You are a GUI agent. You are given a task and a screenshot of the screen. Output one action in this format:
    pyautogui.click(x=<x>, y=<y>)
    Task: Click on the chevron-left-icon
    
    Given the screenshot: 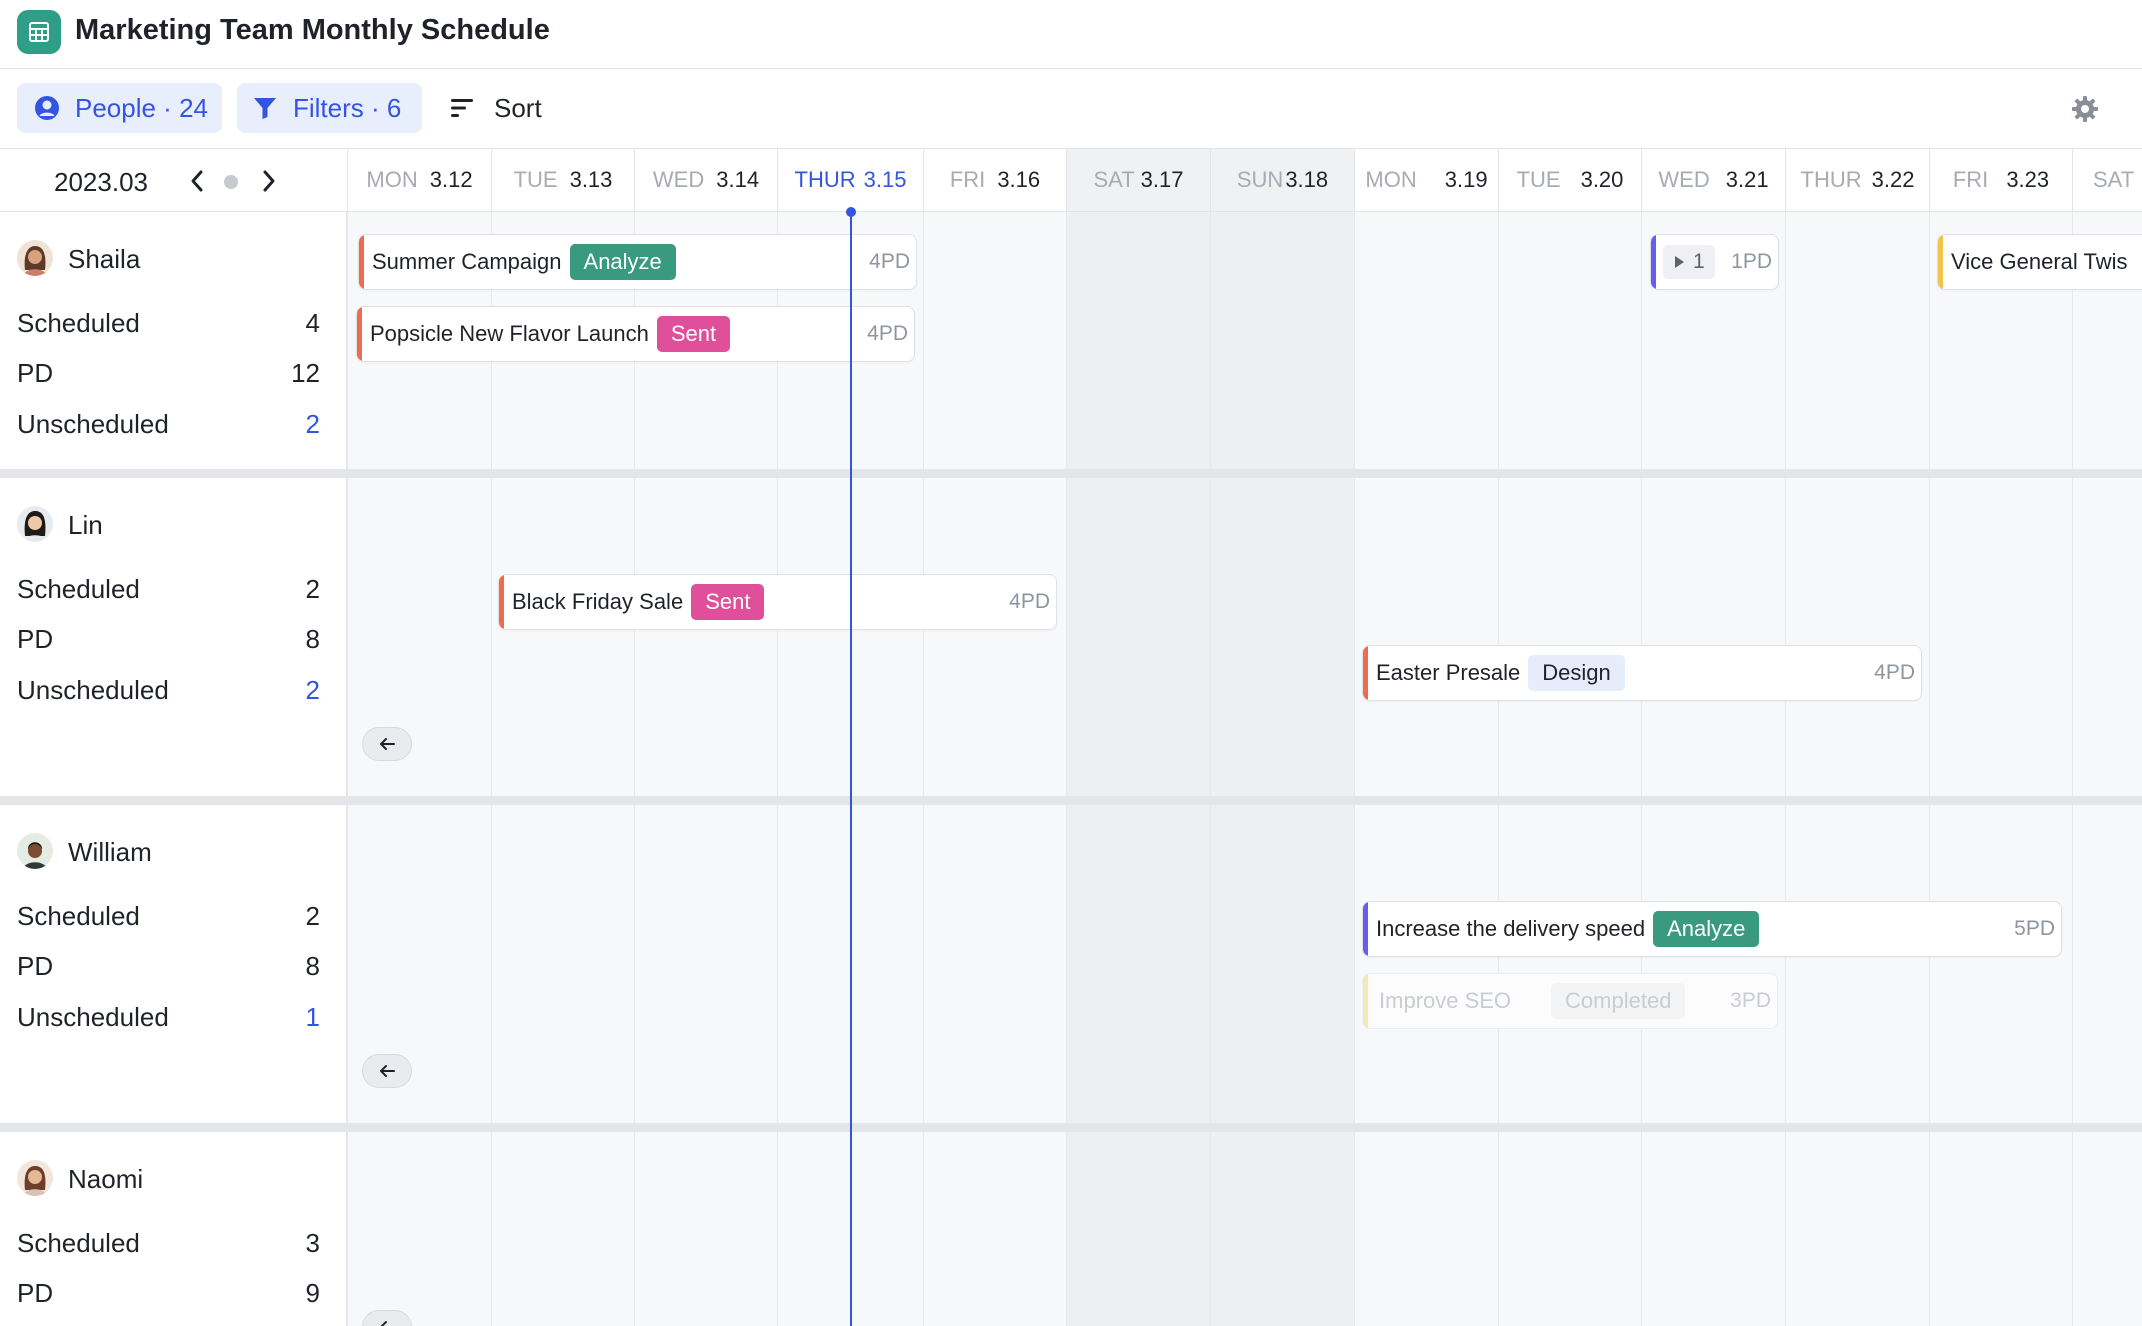 What is the action you would take?
    pyautogui.click(x=197, y=181)
    